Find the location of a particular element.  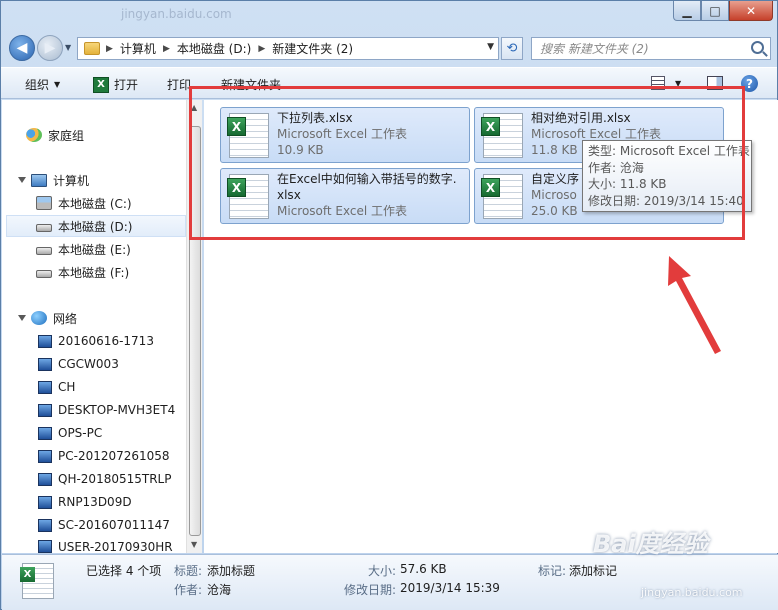

nav-host-label: PC-201207261058 is located at coordinates (114, 456).